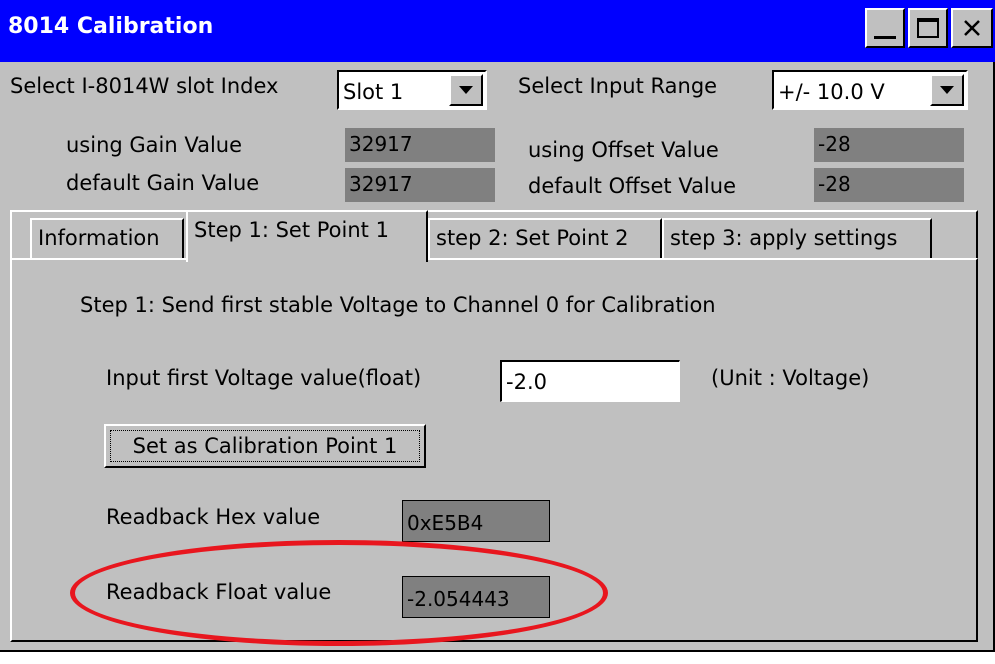  What do you see at coordinates (420, 185) in the screenshot?
I see `default-gain-value: 32917` at bounding box center [420, 185].